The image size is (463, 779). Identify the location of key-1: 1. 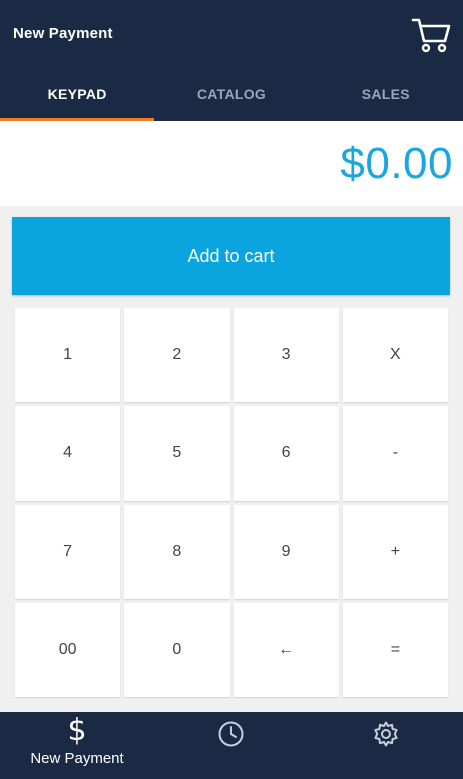
(68, 355).